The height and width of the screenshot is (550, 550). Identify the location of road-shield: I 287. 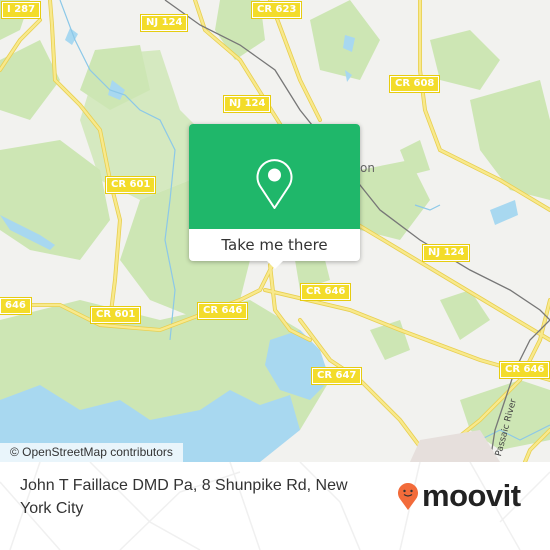
(21, 10).